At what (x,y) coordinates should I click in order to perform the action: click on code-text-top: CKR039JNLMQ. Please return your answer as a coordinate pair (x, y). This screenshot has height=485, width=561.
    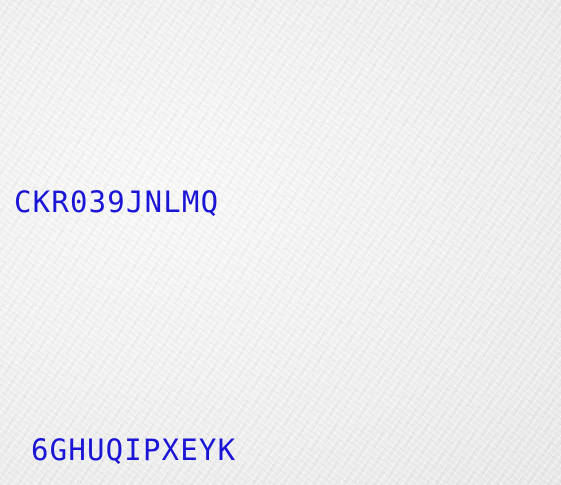
    Looking at the image, I should click on (117, 202).